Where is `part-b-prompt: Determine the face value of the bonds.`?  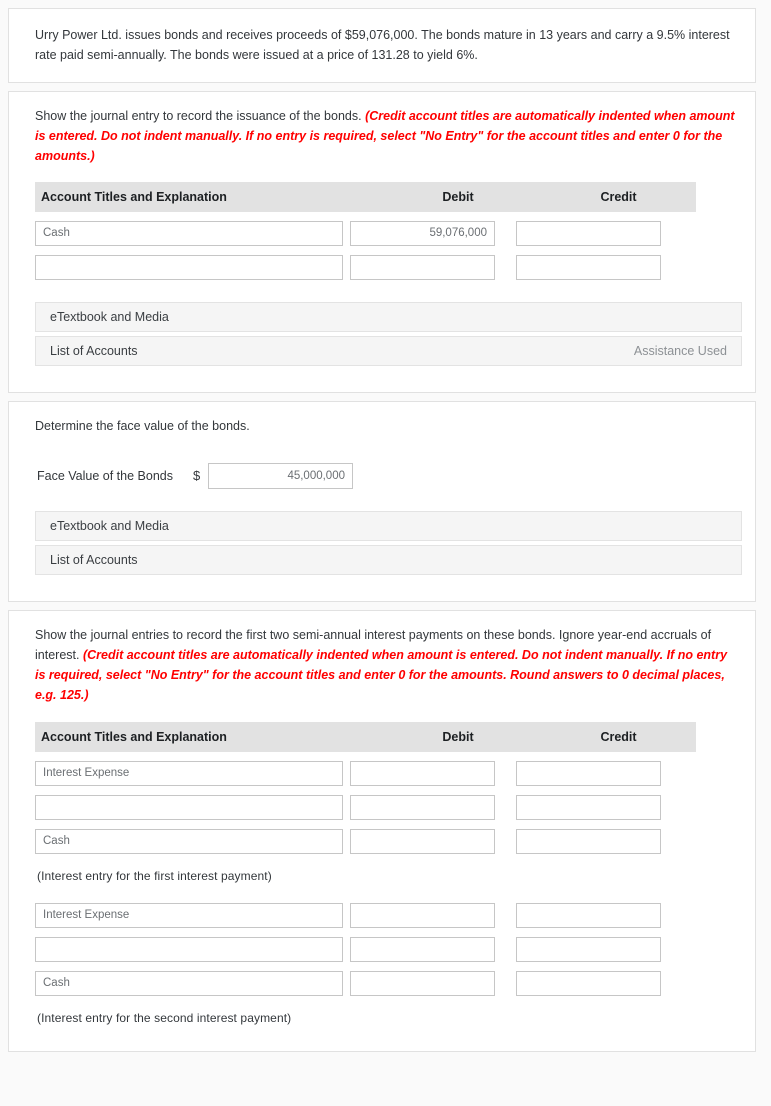
part-b-prompt: Determine the face value of the bonds. is located at coordinates (142, 426).